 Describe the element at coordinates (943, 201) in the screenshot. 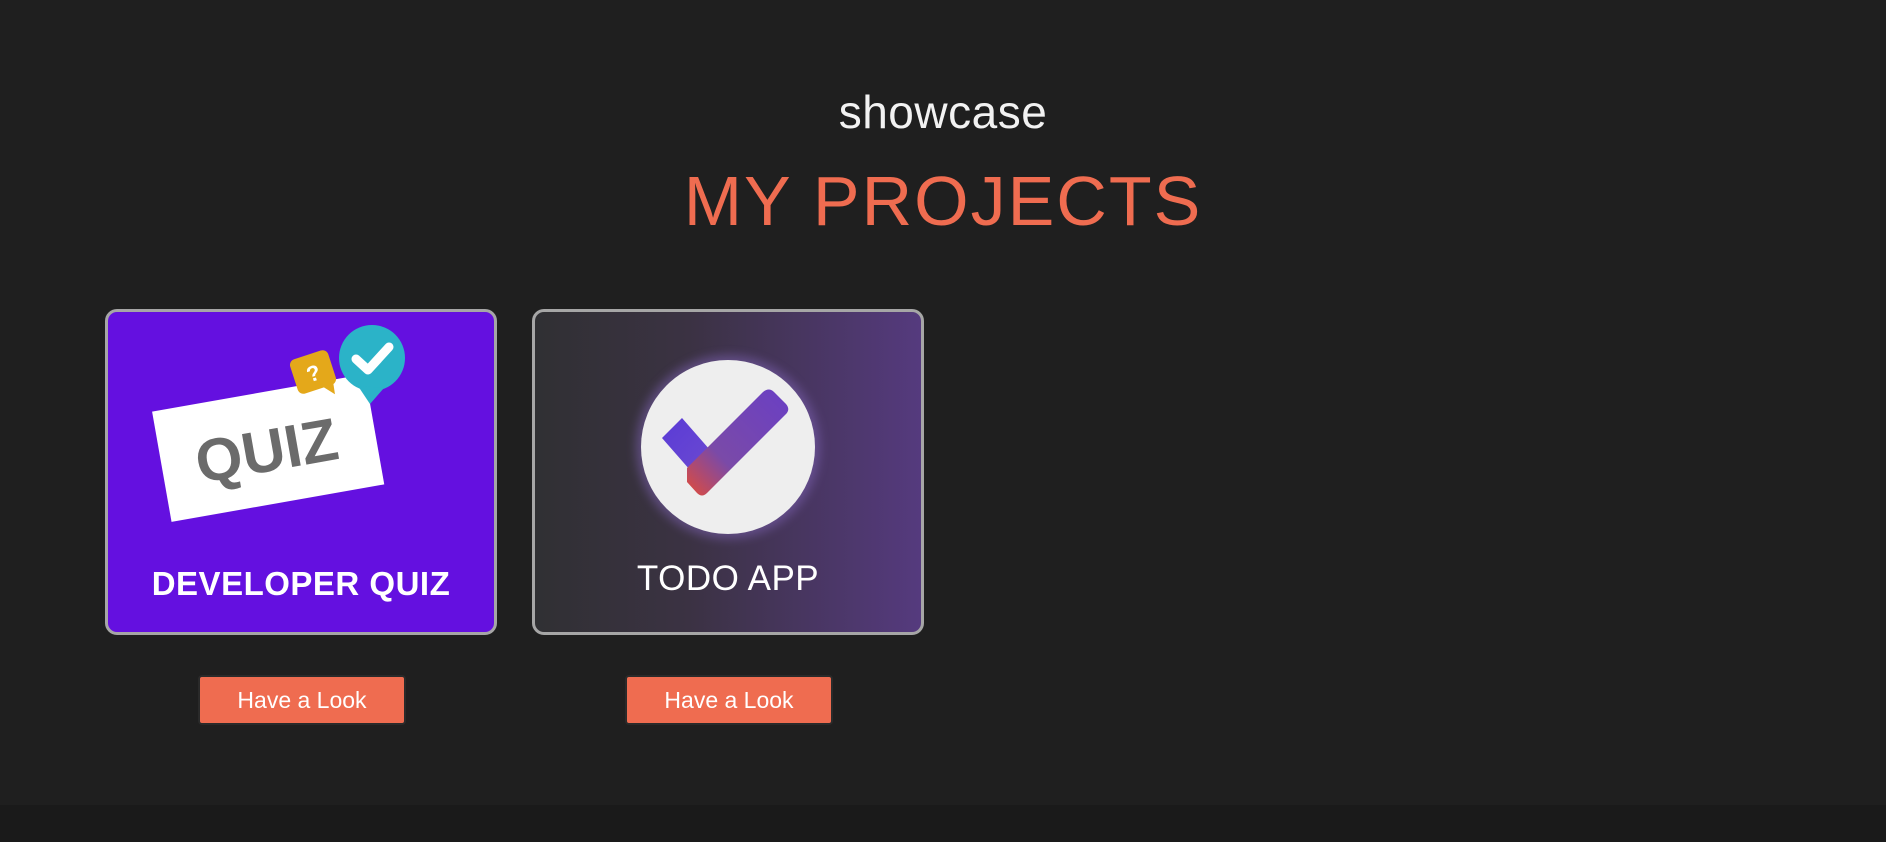

I see `section-title: MY PROJECTS` at that location.